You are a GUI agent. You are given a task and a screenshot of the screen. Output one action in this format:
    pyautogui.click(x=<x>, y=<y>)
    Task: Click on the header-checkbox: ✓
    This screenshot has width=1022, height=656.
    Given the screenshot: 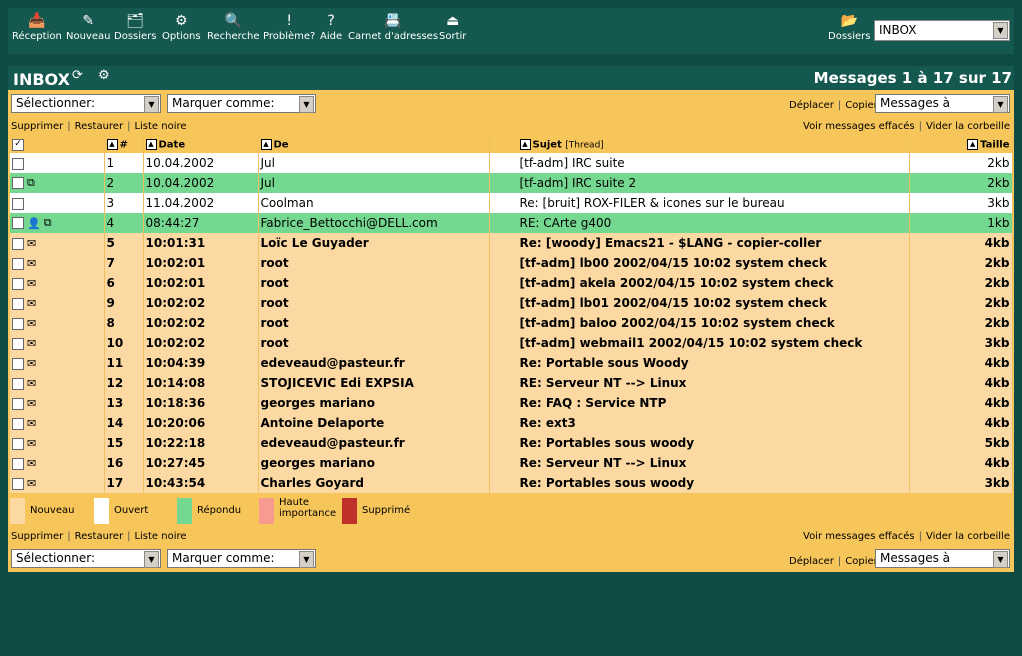 What is the action you would take?
    pyautogui.click(x=57, y=144)
    